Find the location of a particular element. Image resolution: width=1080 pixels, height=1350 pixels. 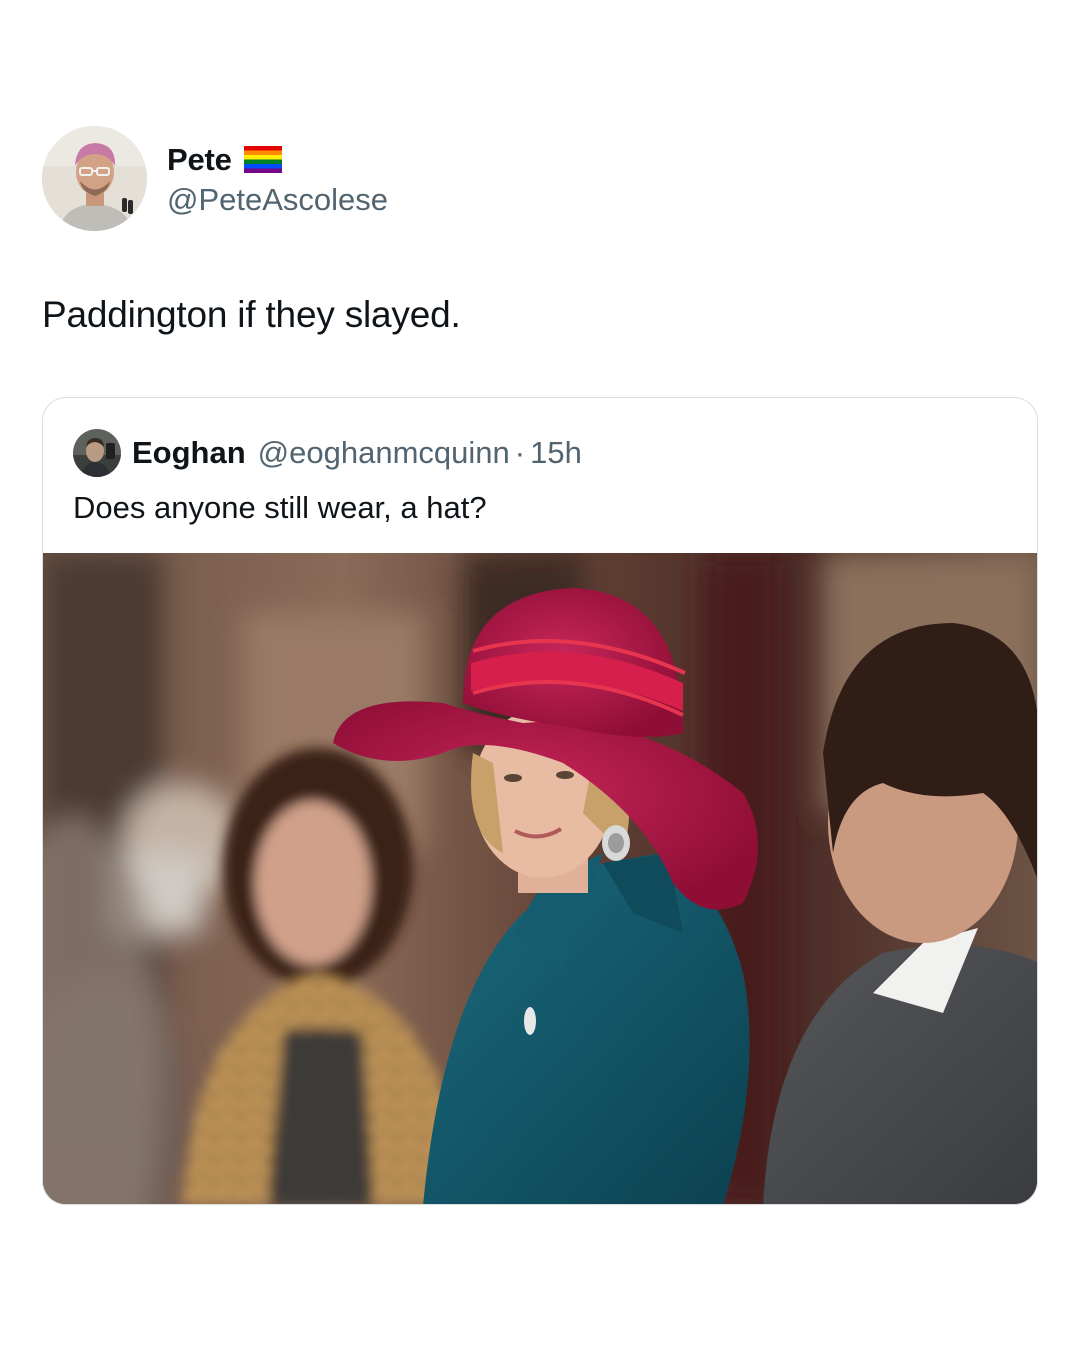

author-names: Pete @PeteAscolese is located at coordinates (277, 179).